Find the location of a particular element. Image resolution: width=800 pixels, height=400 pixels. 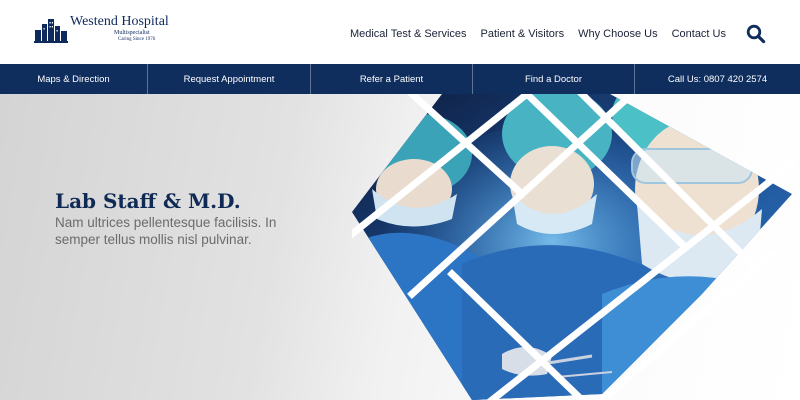

quicklink-find-doctor: Find a Doctor is located at coordinates (554, 79).